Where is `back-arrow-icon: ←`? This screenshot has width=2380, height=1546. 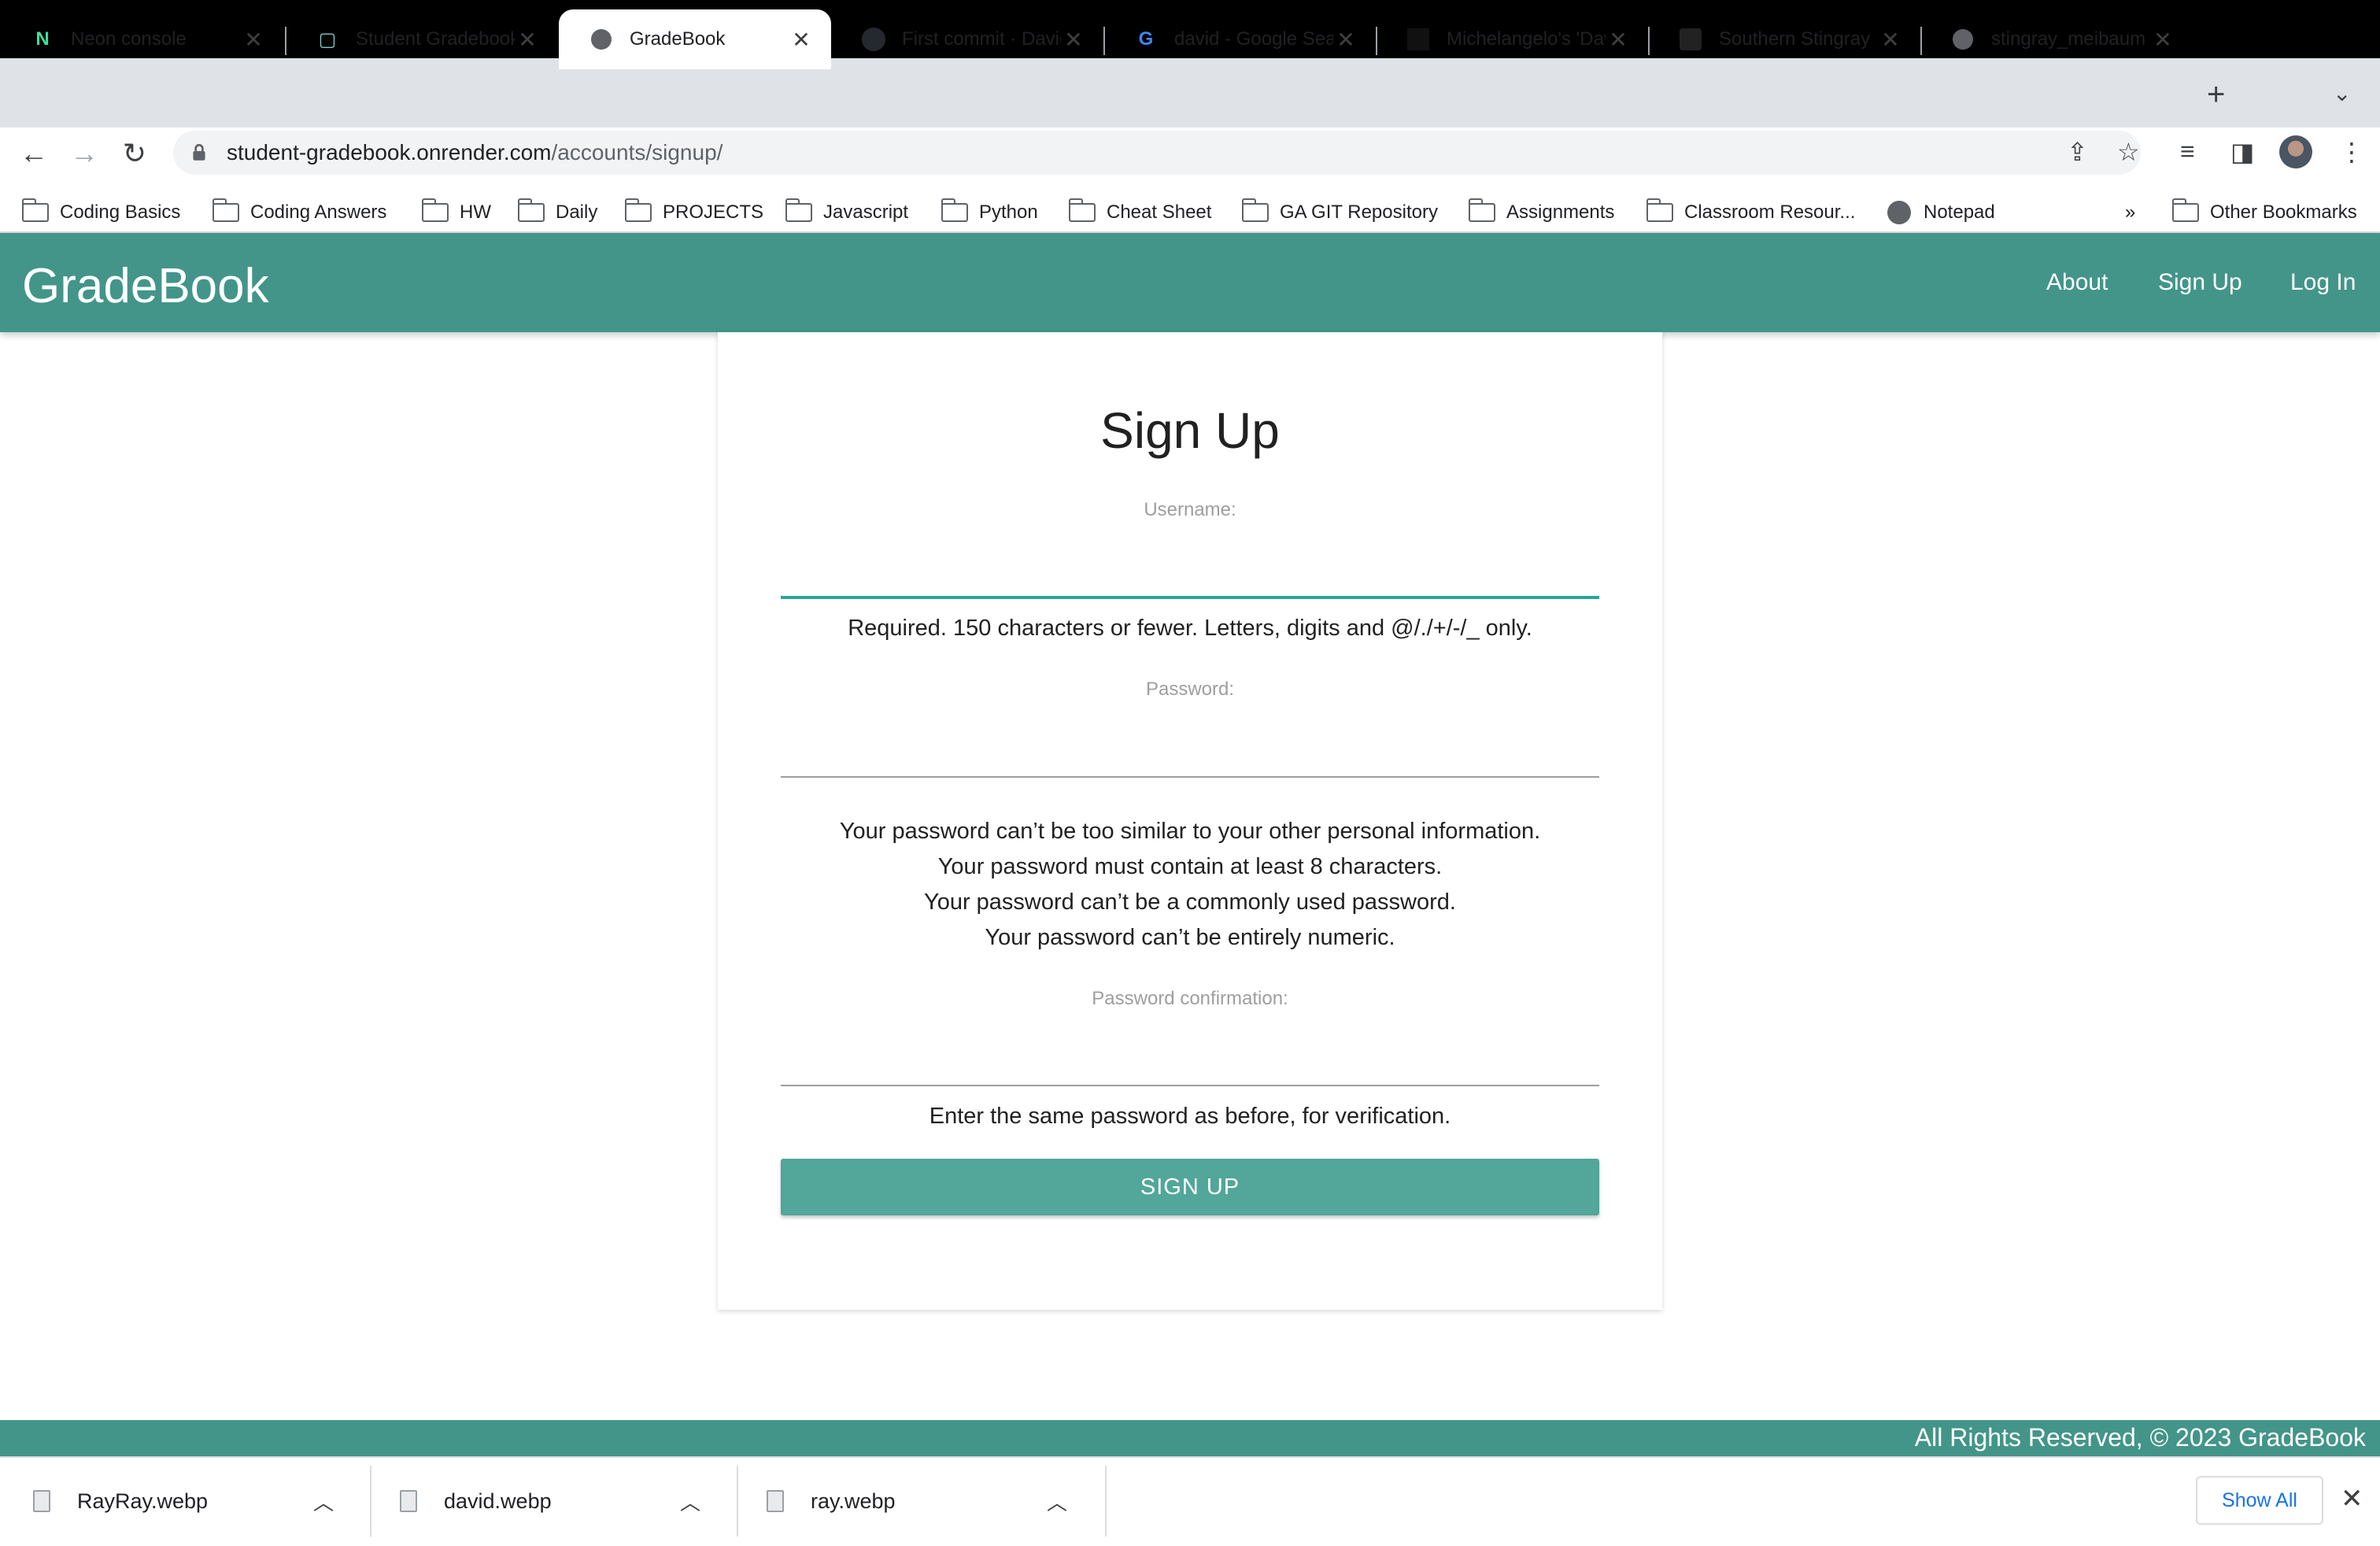 back-arrow-icon: ← is located at coordinates (34, 153).